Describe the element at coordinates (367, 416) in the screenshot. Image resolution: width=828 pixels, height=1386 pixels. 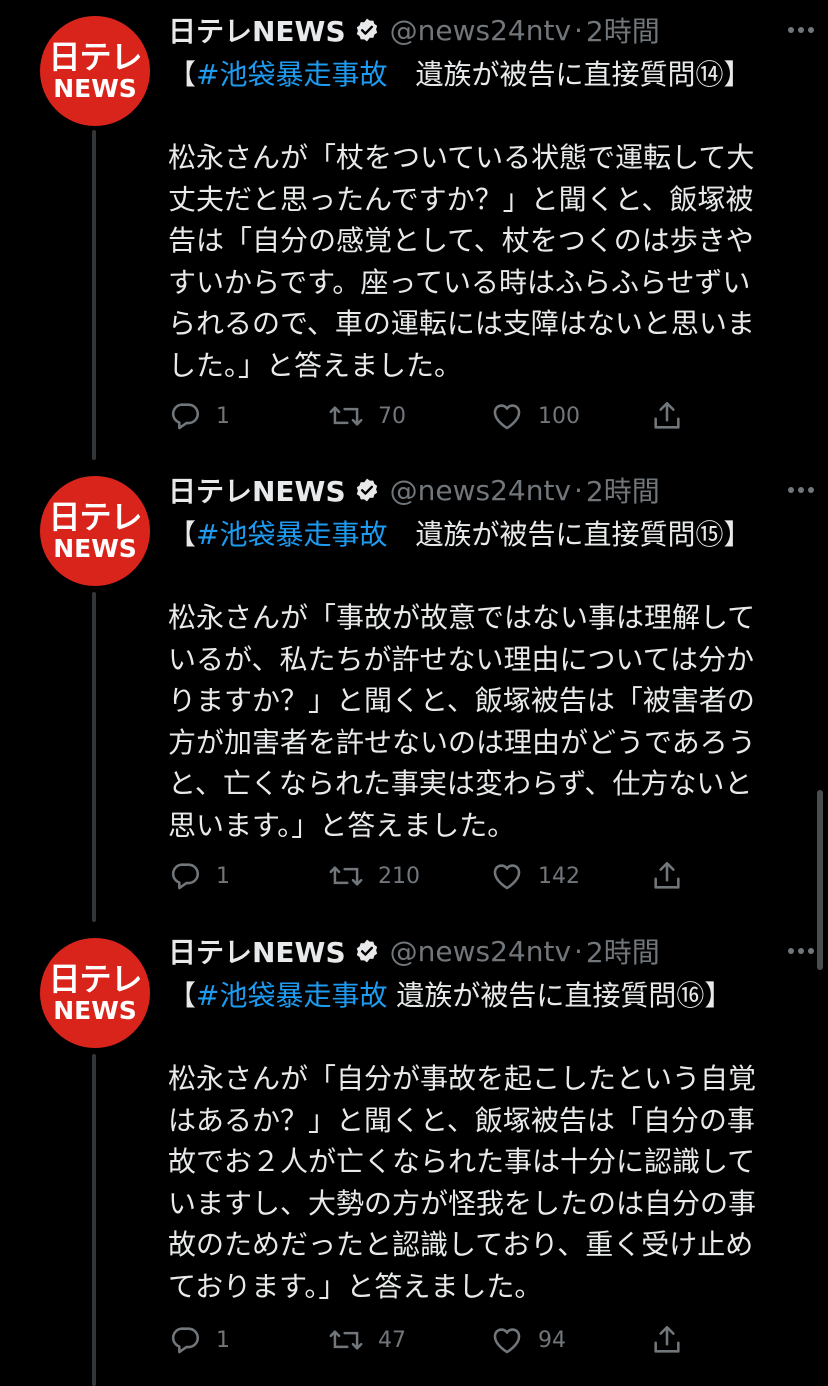
I see `retweet-button: 70` at that location.